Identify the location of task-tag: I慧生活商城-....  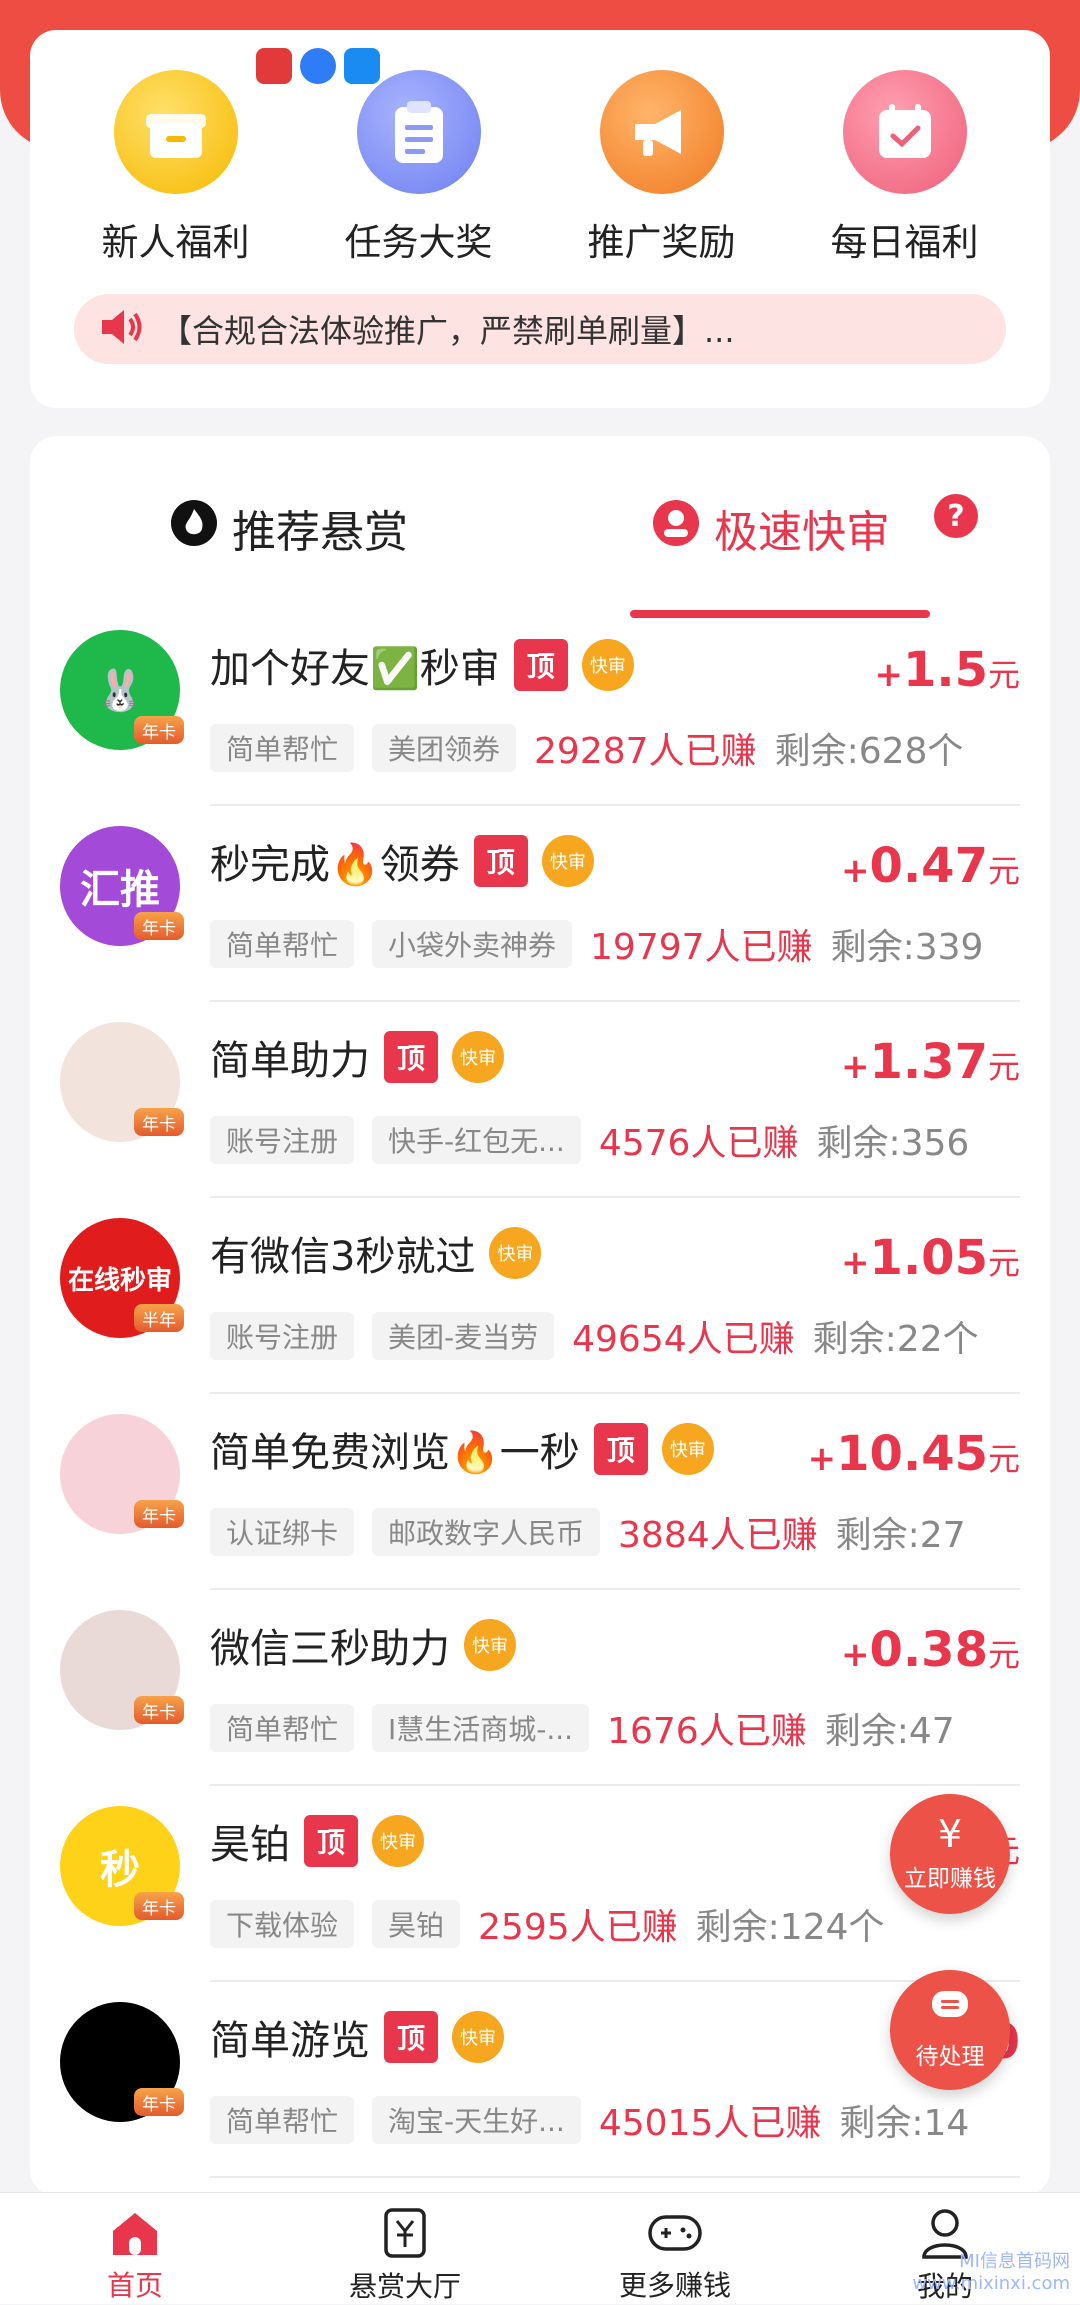
(481, 1728).